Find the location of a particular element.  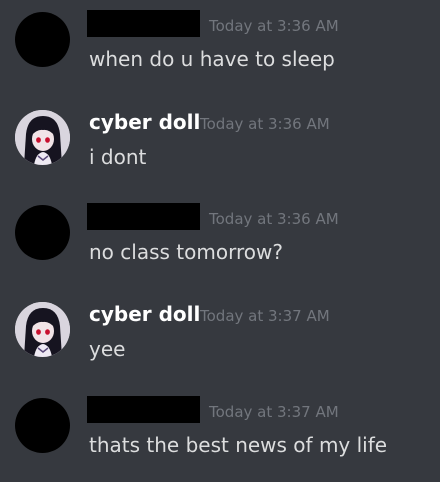

message-text: i dont is located at coordinates (118, 157).